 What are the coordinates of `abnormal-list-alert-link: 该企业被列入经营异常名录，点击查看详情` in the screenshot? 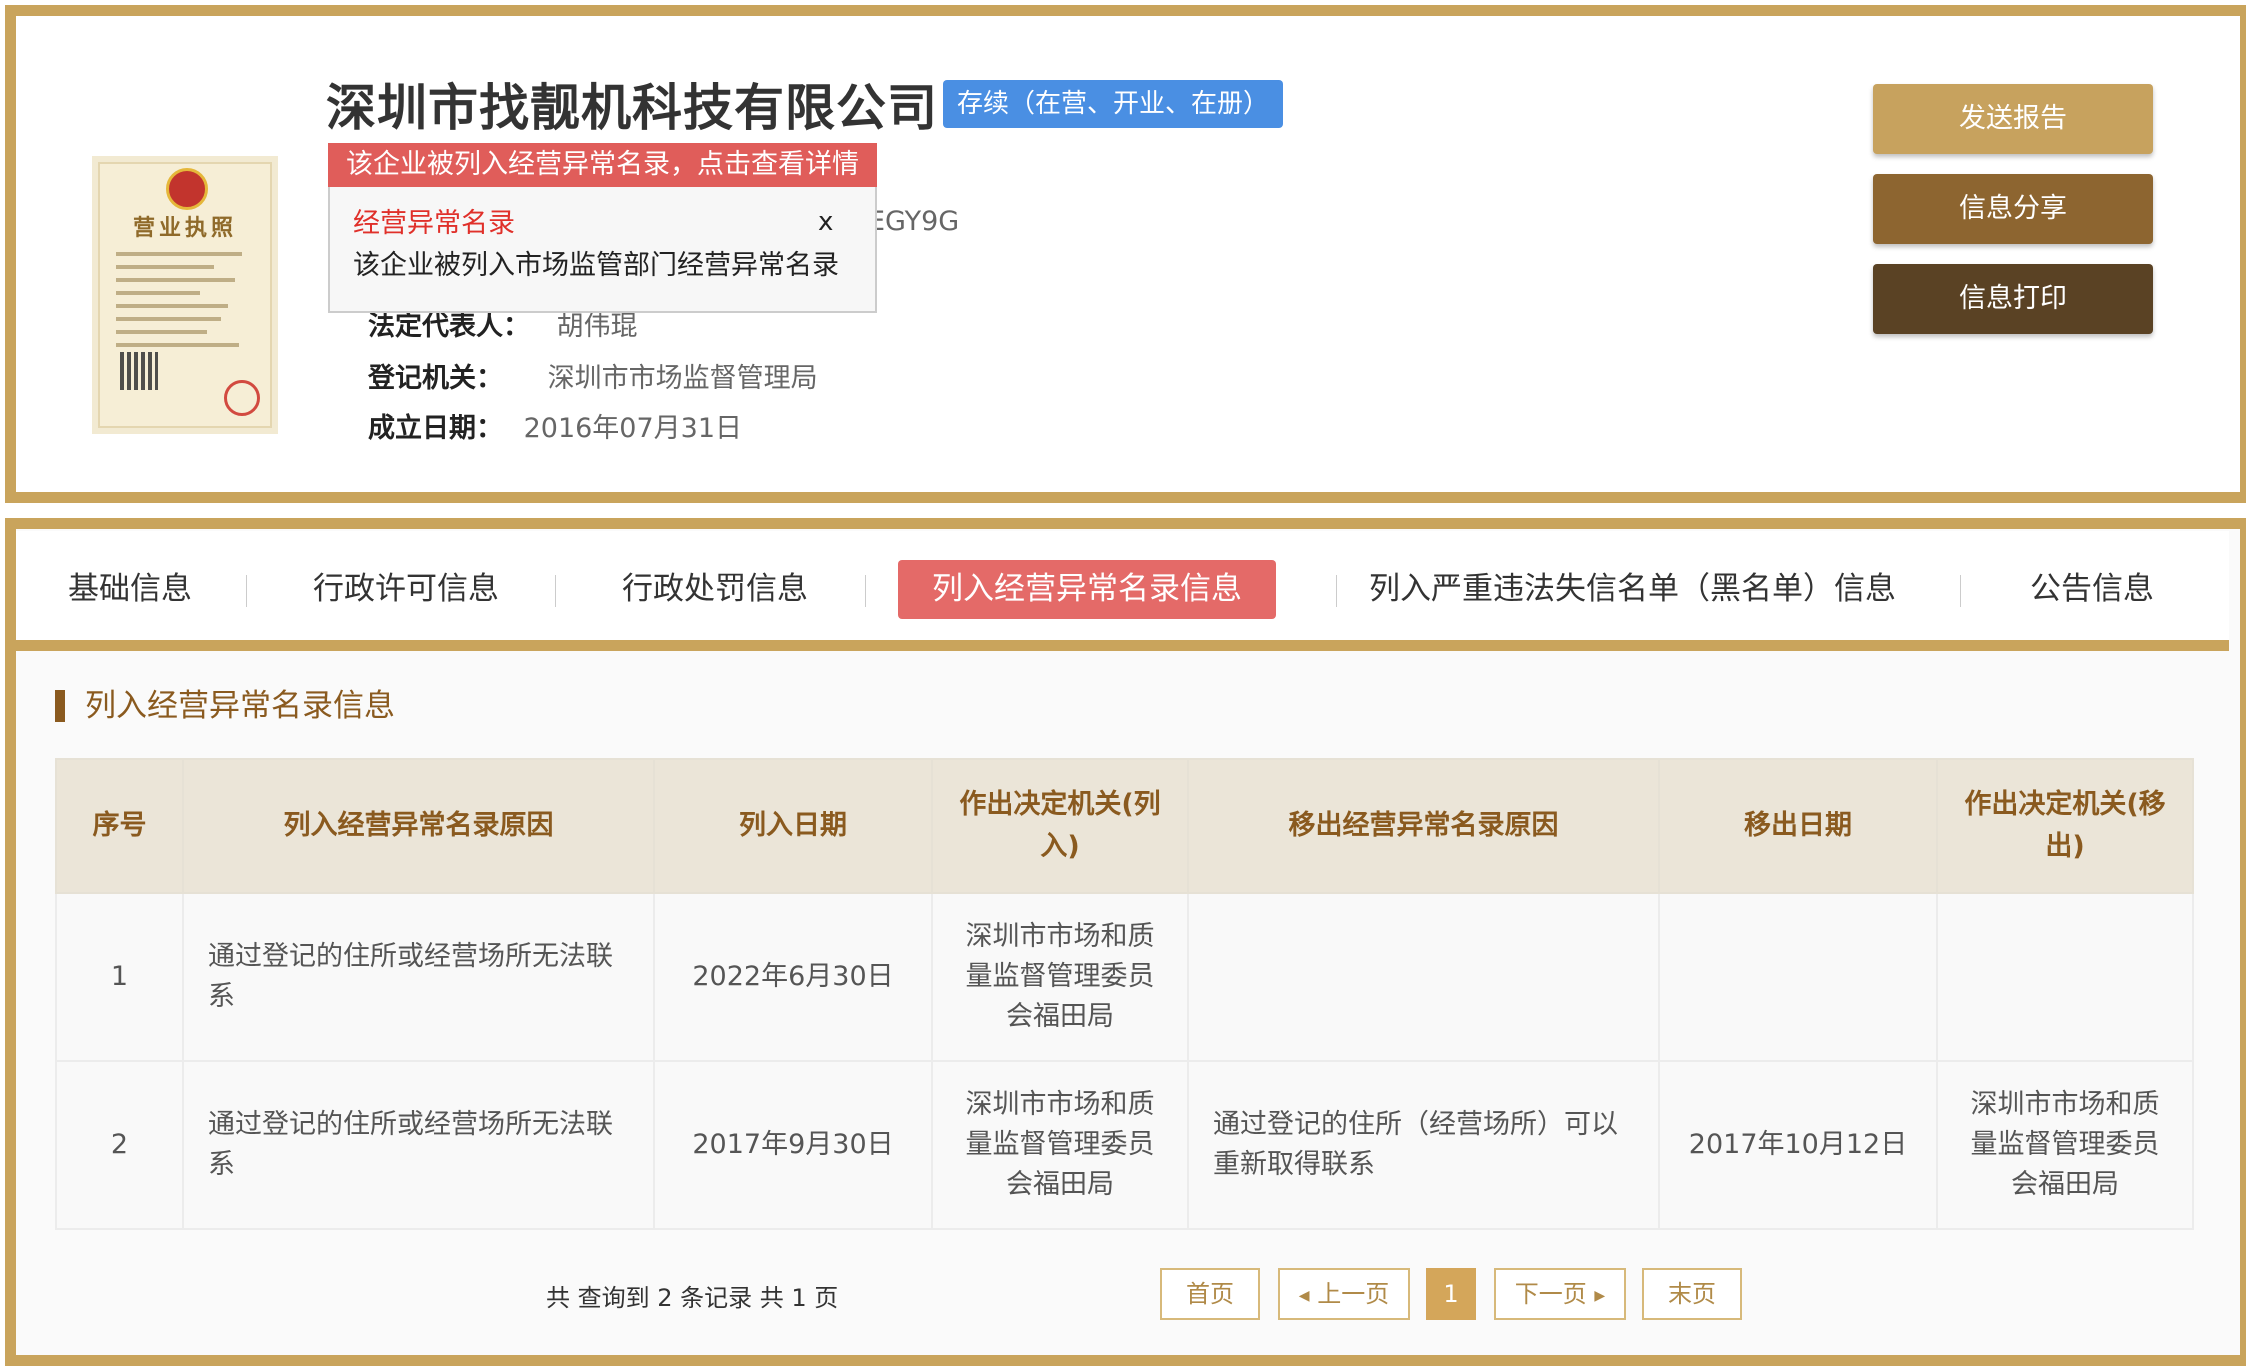 It's located at (602, 165).